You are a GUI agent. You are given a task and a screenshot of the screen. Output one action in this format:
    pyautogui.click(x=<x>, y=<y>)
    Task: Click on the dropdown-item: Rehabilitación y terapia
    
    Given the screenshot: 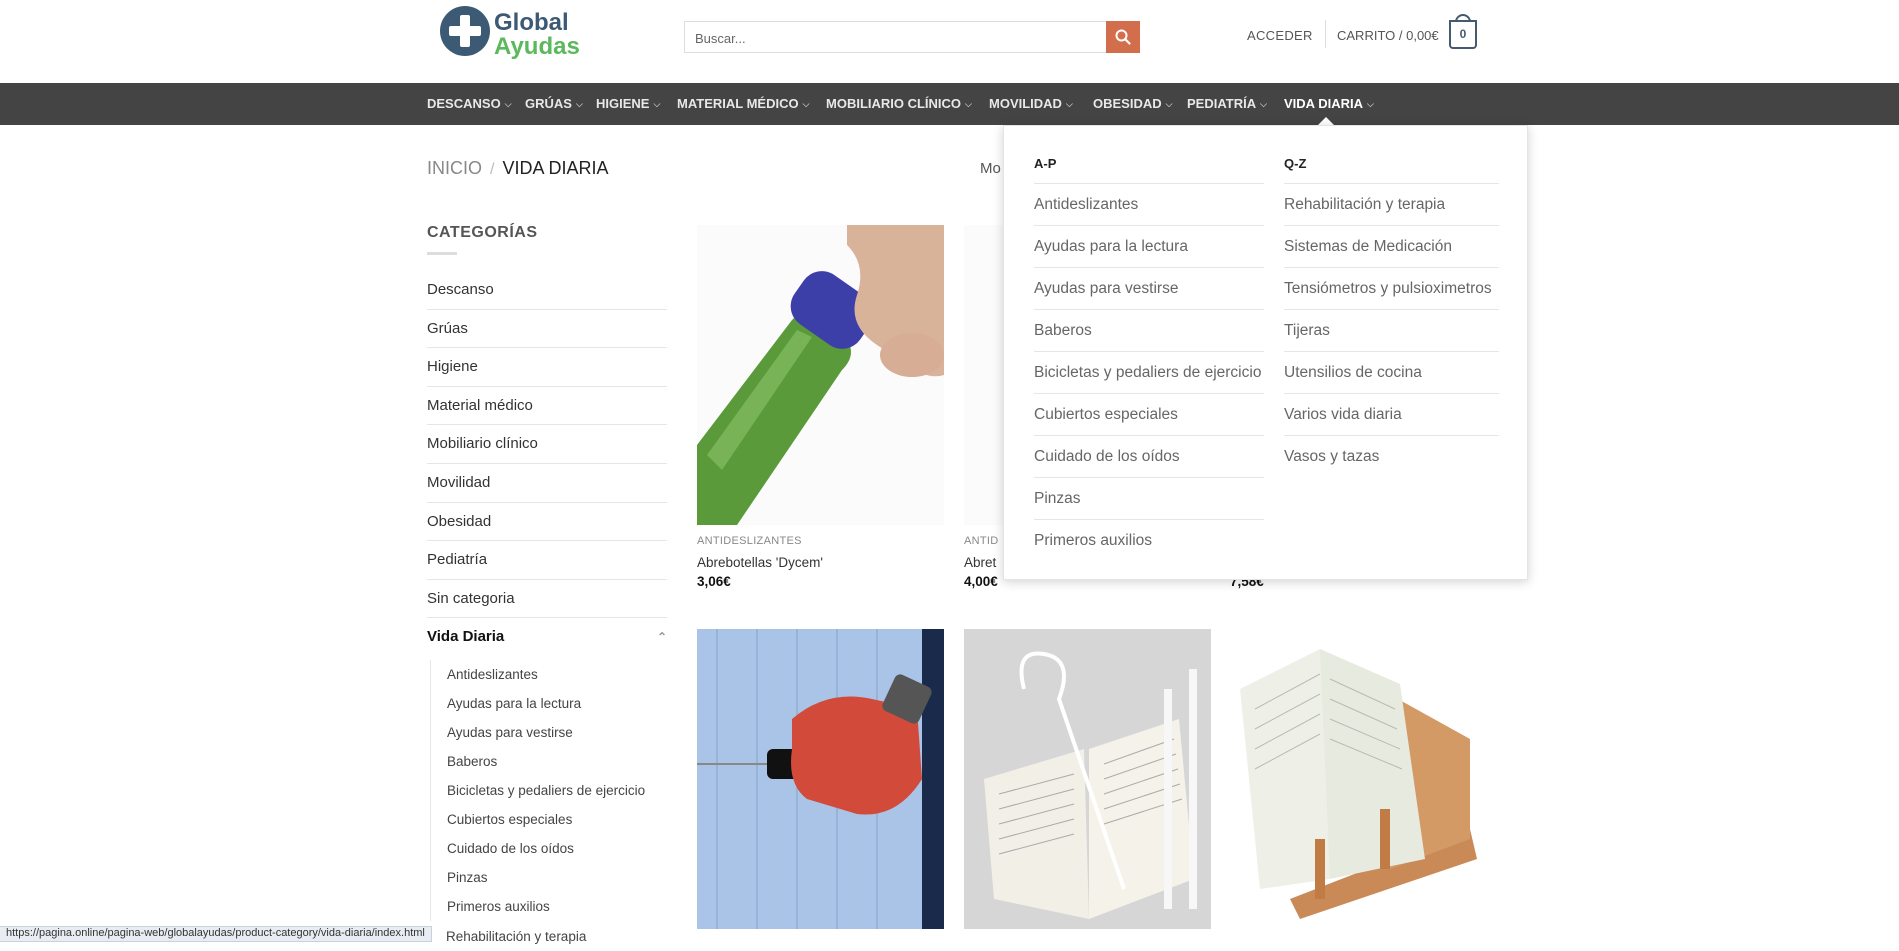 What is the action you would take?
    pyautogui.click(x=1391, y=205)
    